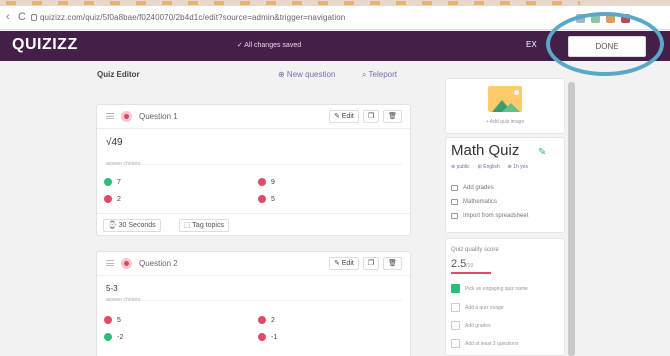 The height and width of the screenshot is (356, 670). I want to click on sun-icon, so click(516, 92).